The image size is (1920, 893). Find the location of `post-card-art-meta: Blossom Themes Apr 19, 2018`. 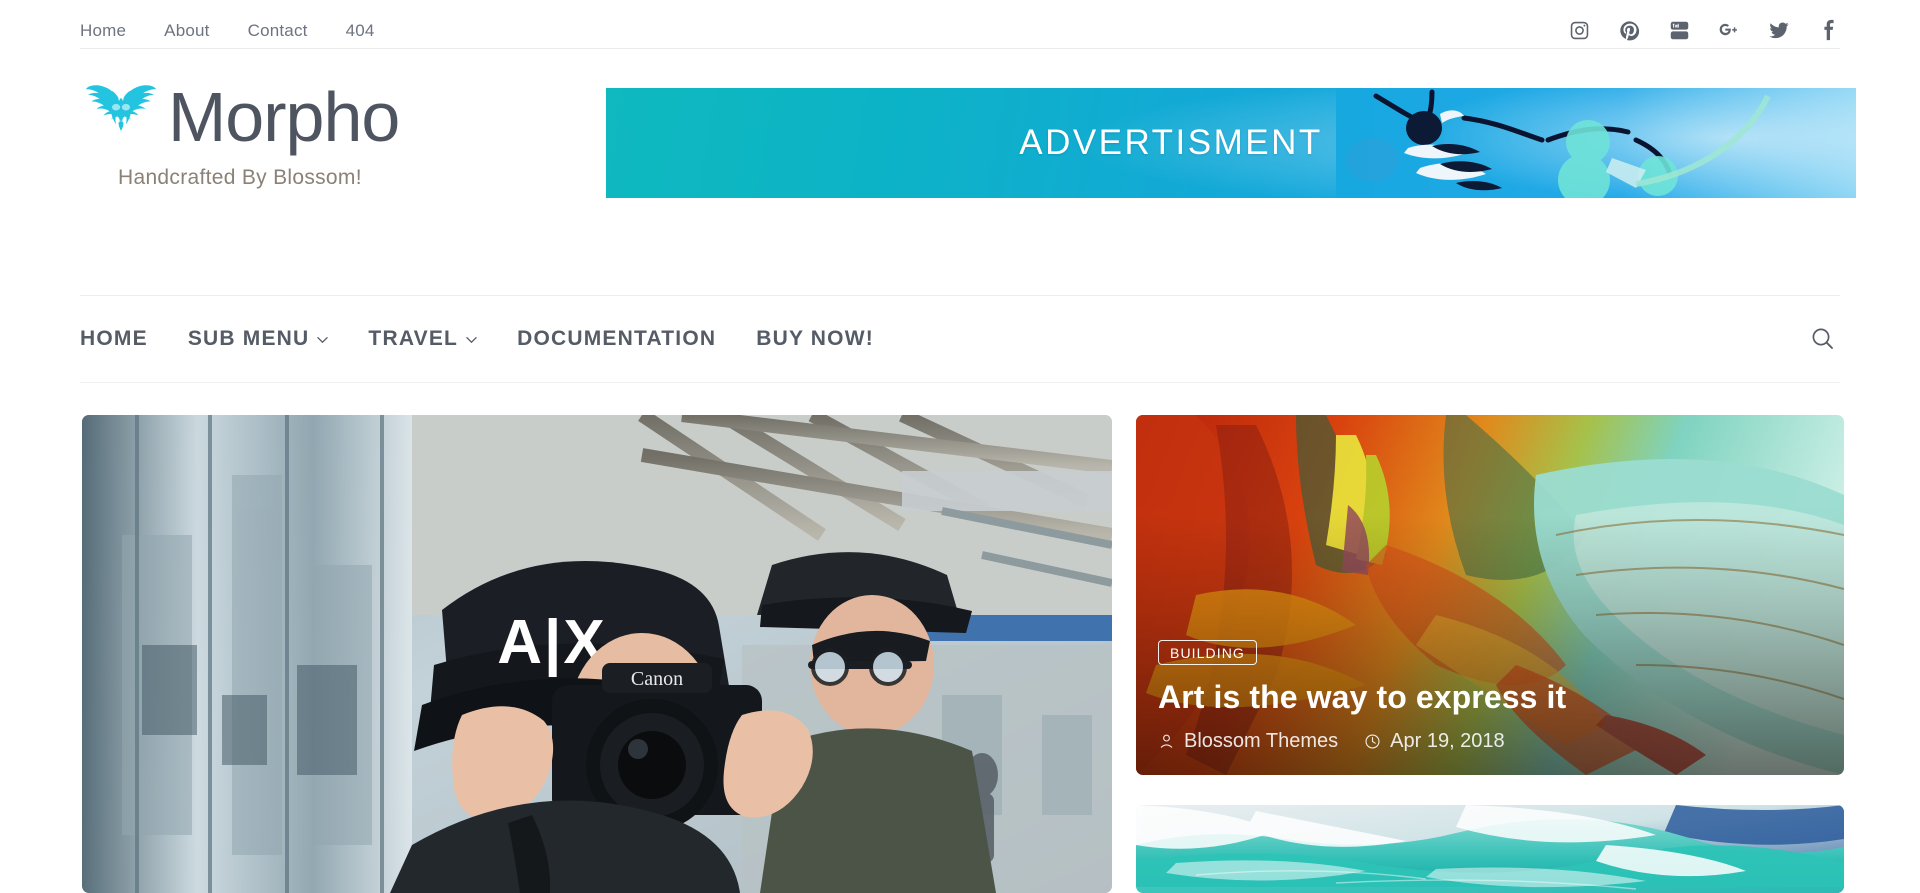

post-card-art-meta: Blossom Themes Apr 19, 2018 is located at coordinates (1490, 741).